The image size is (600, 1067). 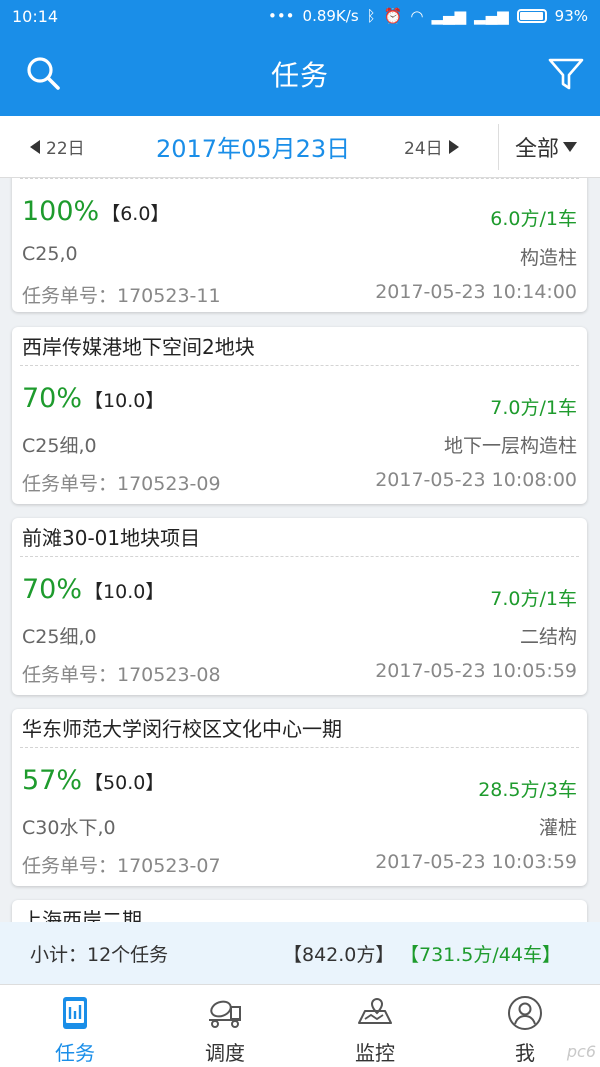 What do you see at coordinates (330, 16) in the screenshot?
I see `network-speed: 0.89K/s` at bounding box center [330, 16].